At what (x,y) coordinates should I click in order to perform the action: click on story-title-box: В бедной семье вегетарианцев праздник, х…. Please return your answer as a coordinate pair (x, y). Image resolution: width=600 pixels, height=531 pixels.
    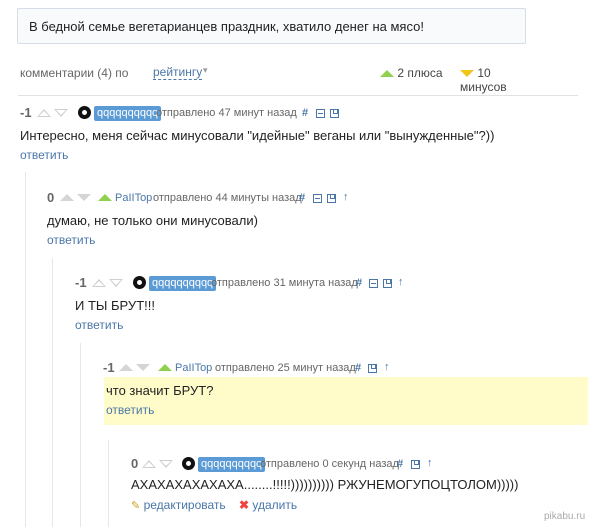
    Looking at the image, I should click on (271, 26).